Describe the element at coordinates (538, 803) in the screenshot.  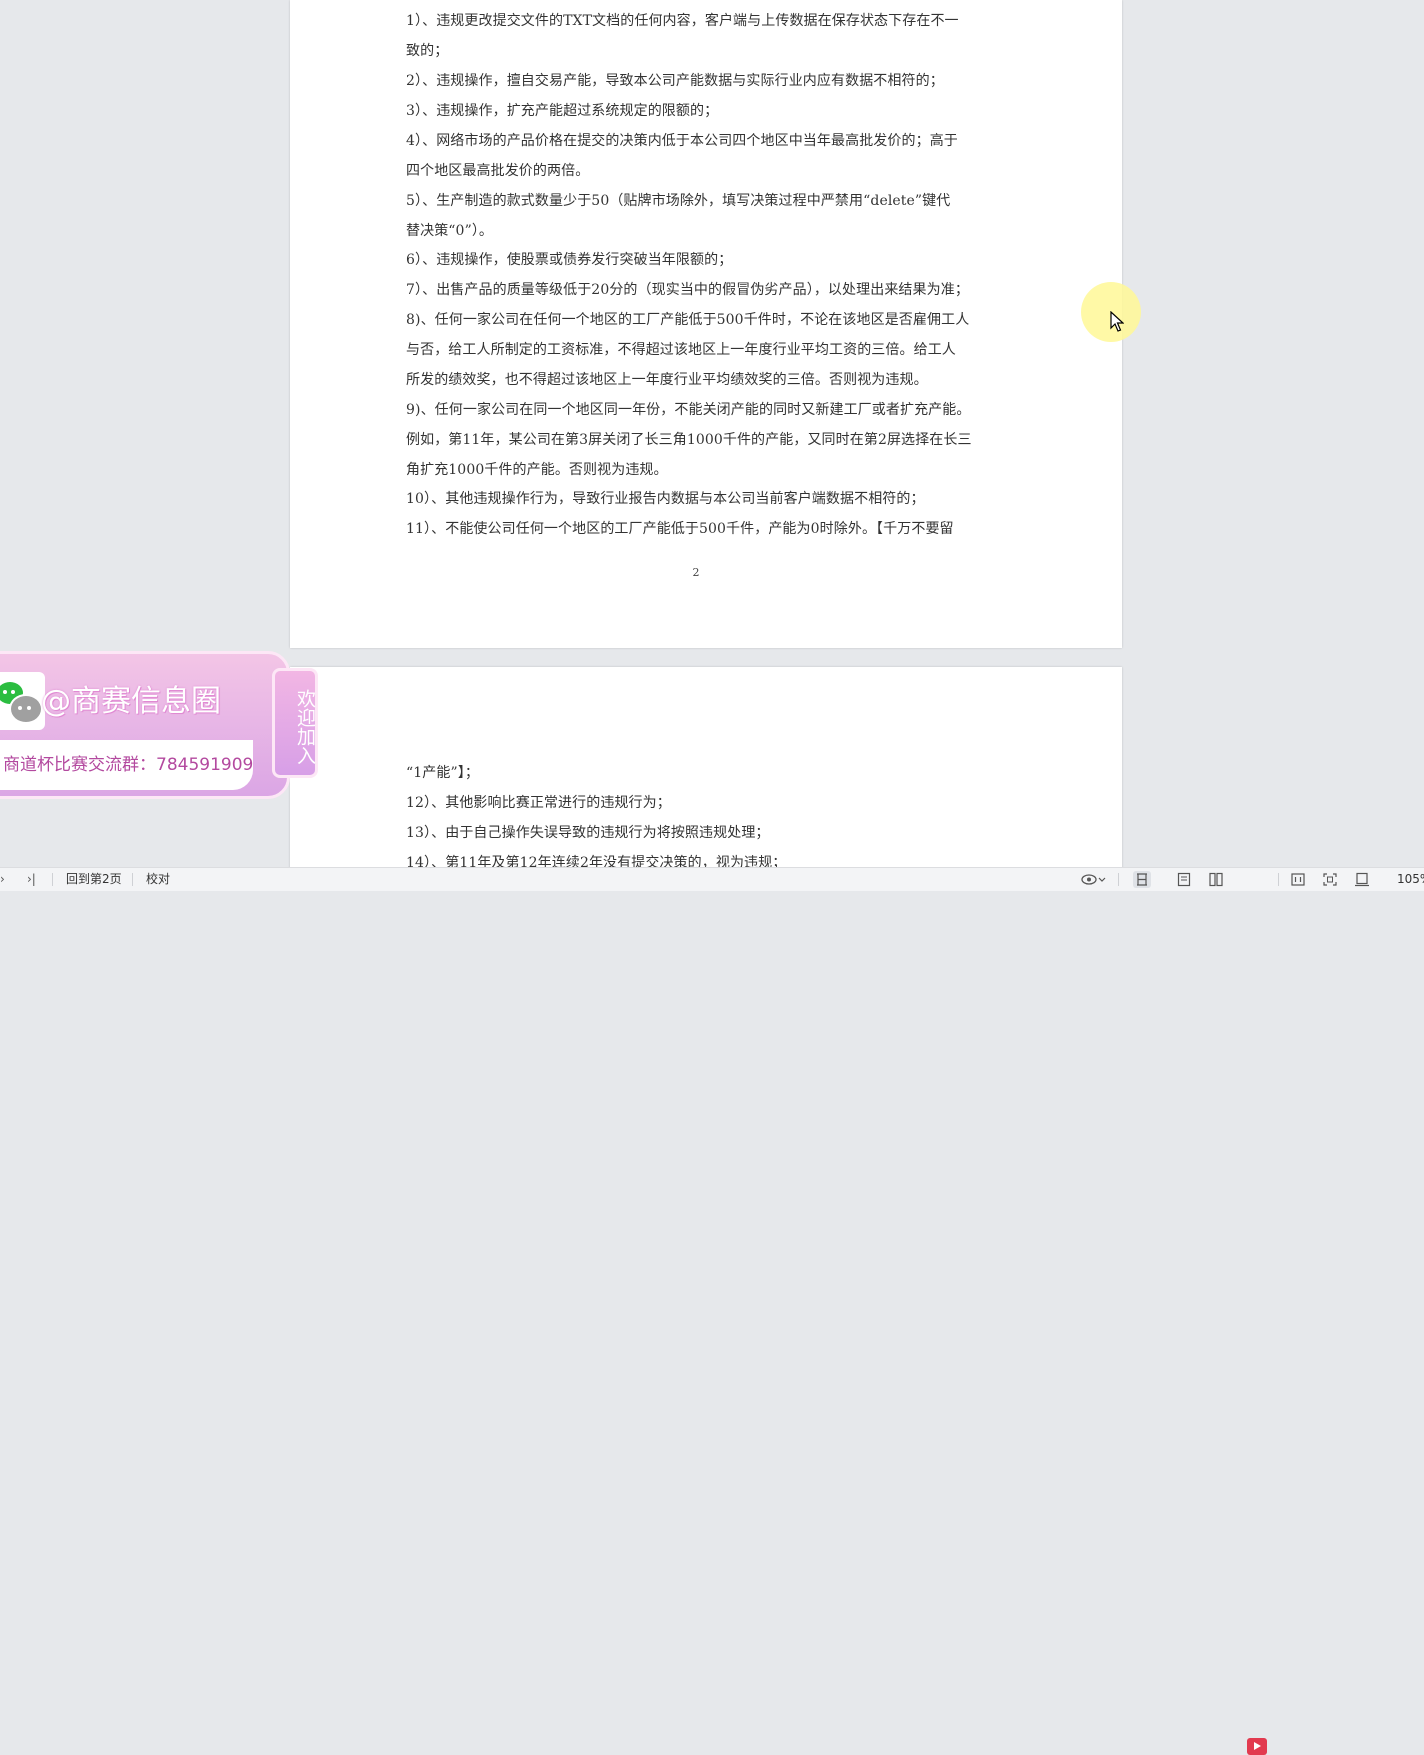
I see `doc-line: 12）、其他影响比赛正常进行的违规行为；` at that location.